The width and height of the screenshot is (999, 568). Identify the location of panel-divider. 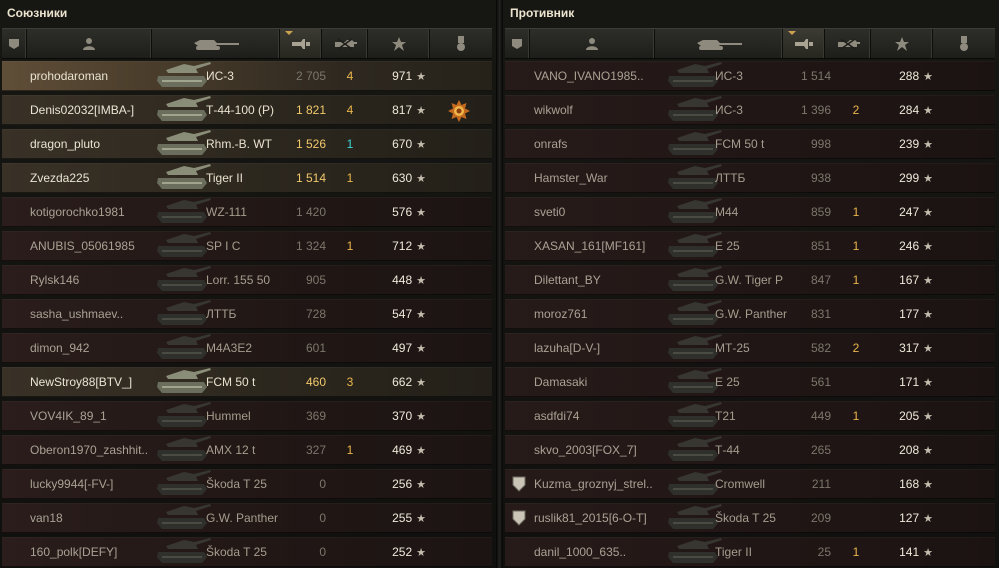
(499, 284).